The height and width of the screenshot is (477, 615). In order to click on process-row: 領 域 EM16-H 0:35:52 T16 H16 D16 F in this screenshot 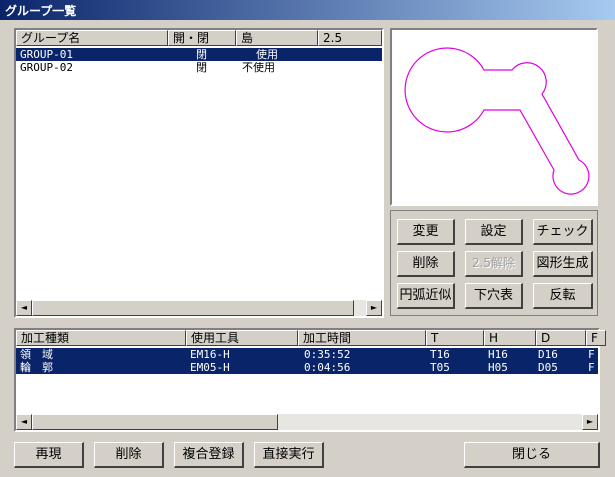, I will do `click(307, 354)`.